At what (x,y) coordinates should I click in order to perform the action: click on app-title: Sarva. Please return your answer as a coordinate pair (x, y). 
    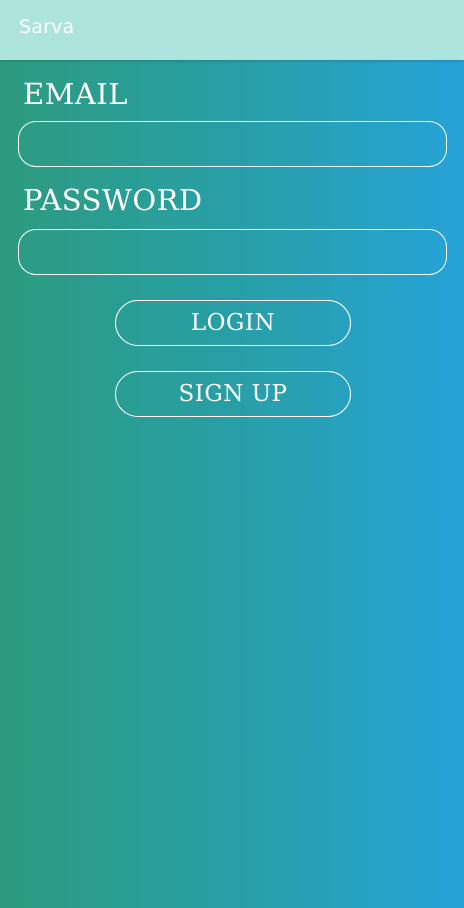
    Looking at the image, I should click on (47, 27).